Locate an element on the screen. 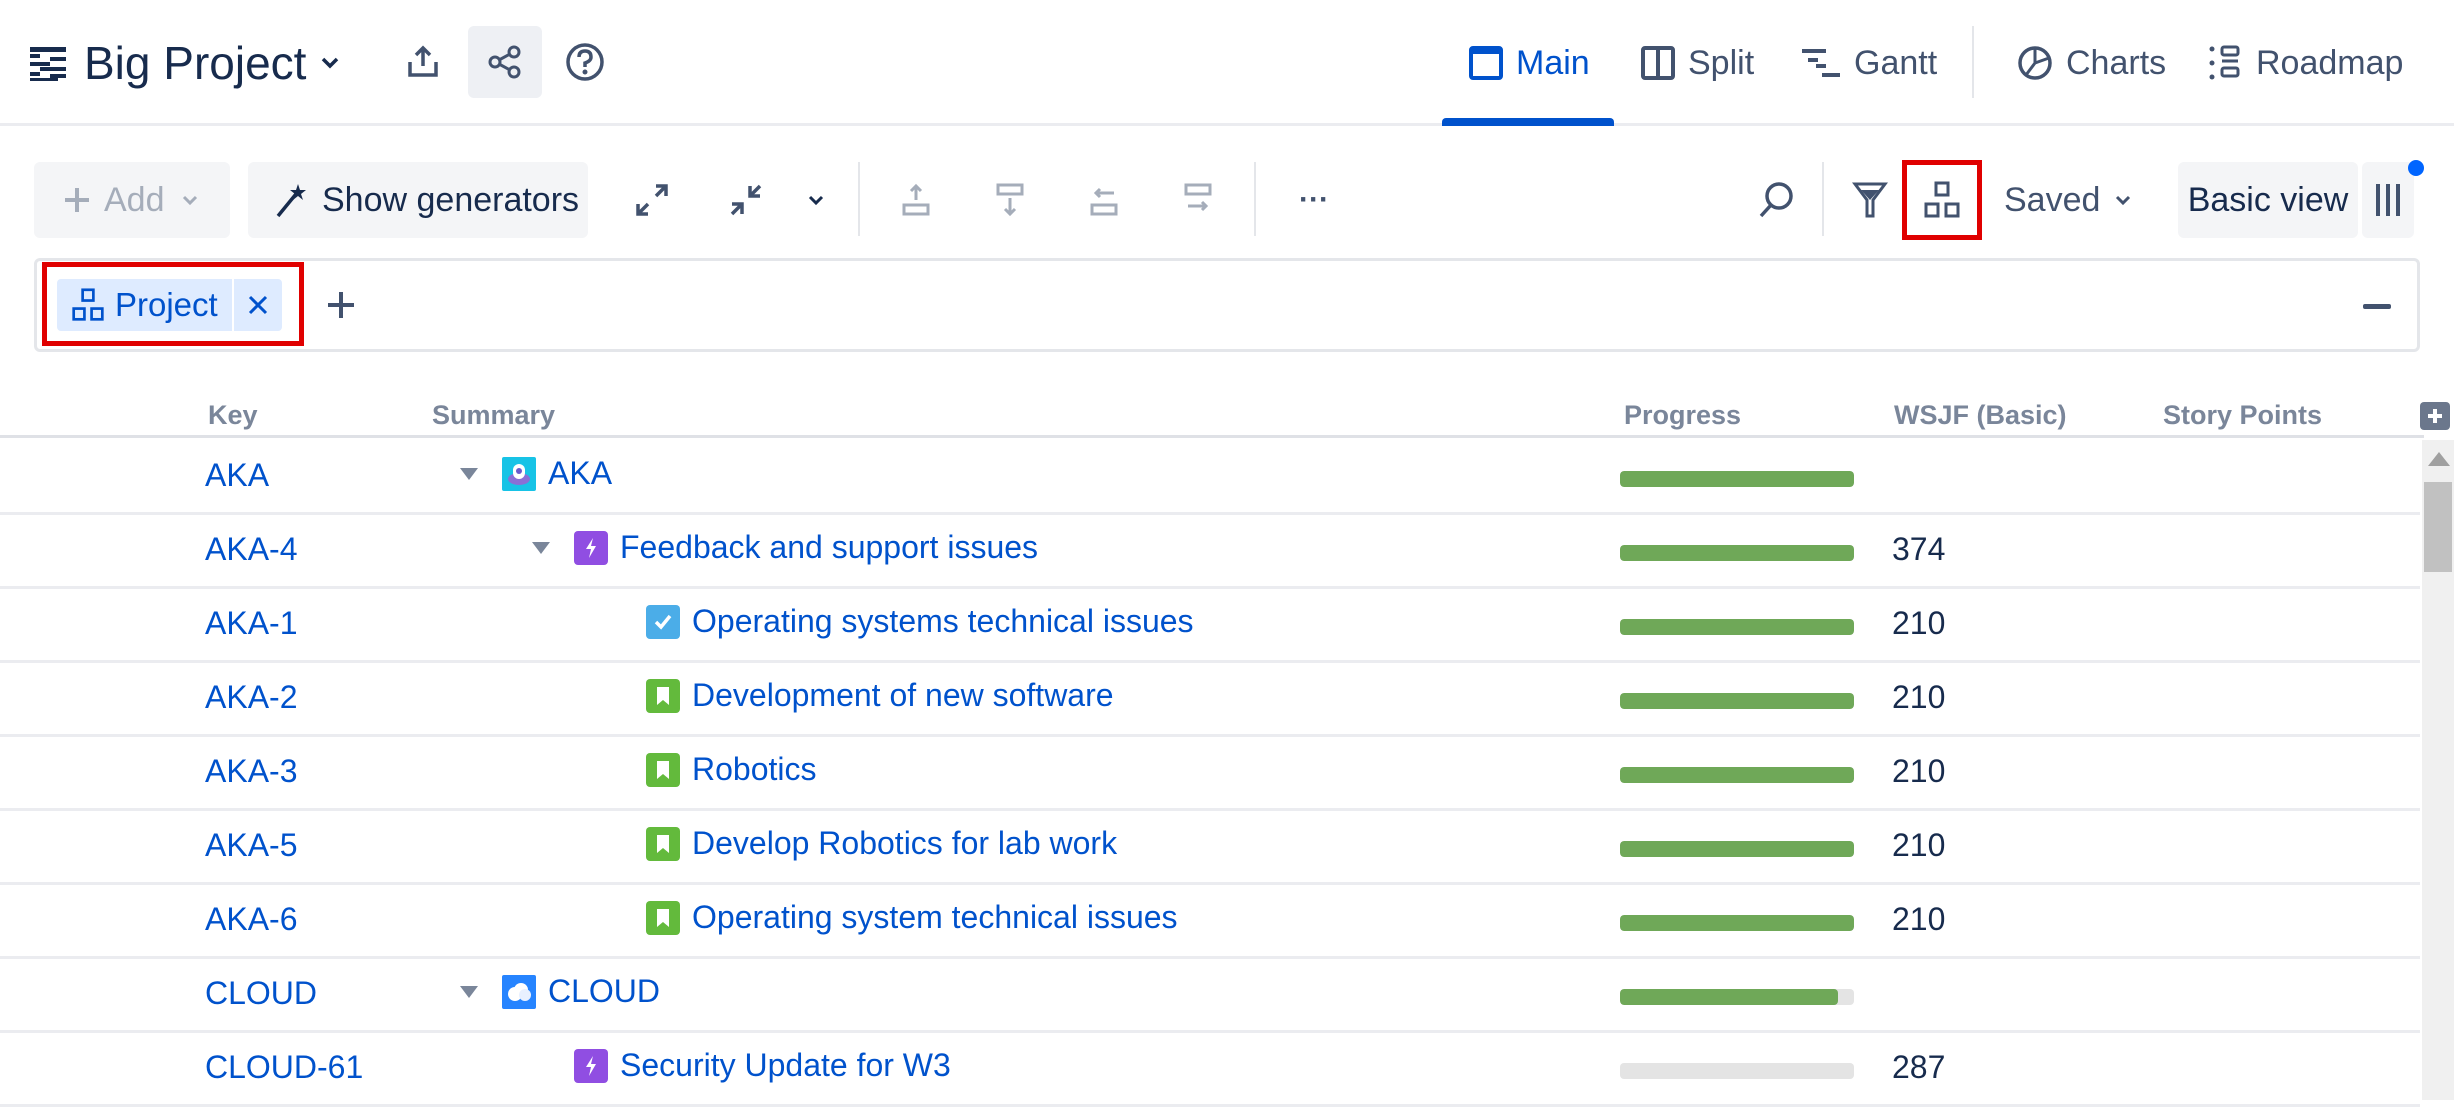 This screenshot has width=2454, height=1107. issue-summary: Security Update for W3 is located at coordinates (785, 1065).